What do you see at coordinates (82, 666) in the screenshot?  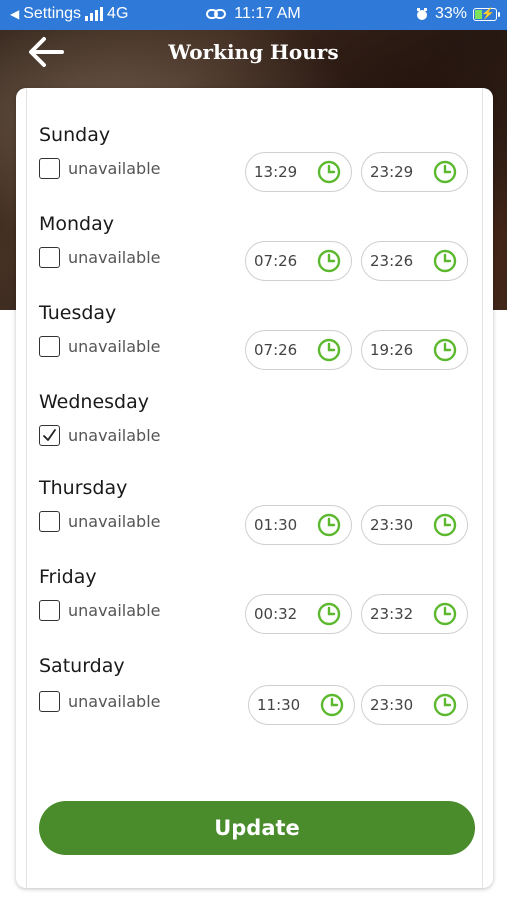 I see `day-name: Saturday` at bounding box center [82, 666].